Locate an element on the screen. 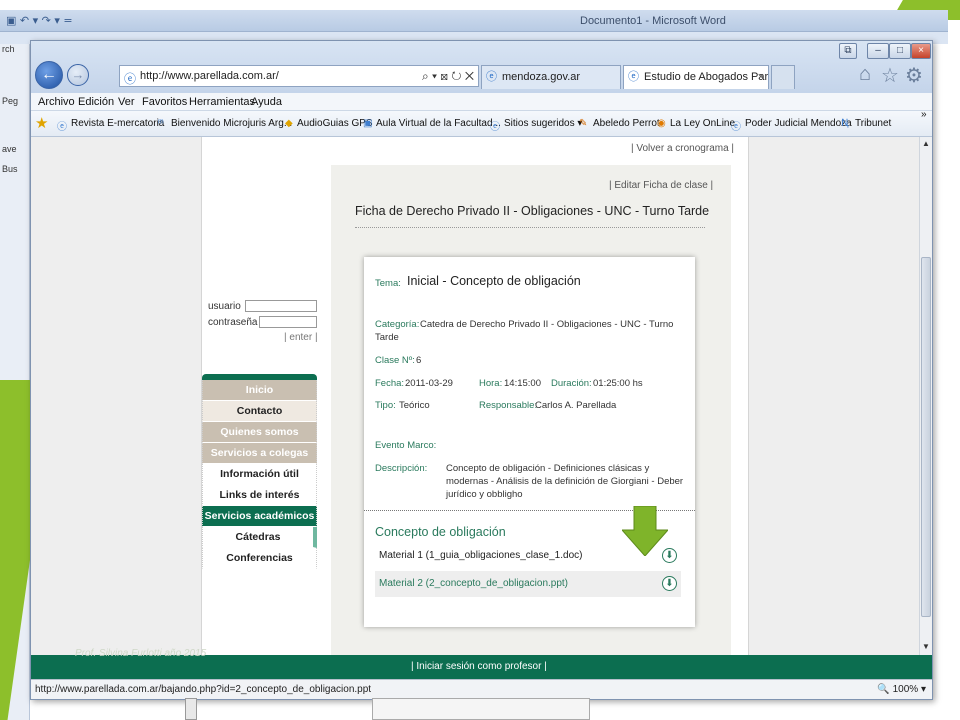  address-url: http://www.parellada.com.ar/ is located at coordinates (209, 76).